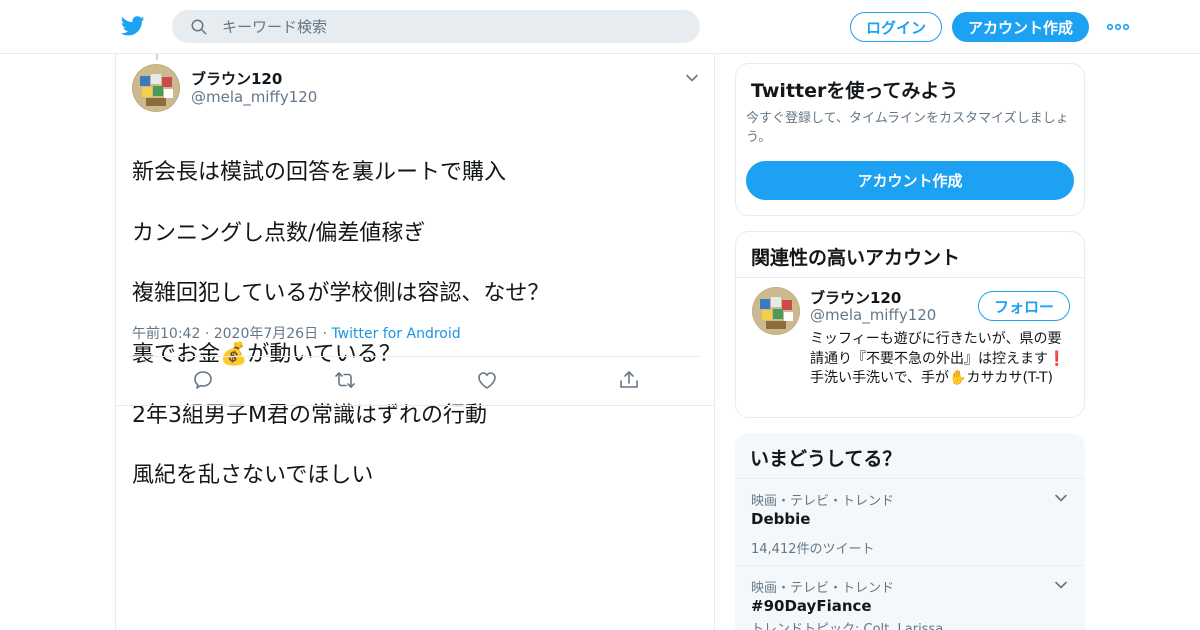  What do you see at coordinates (254, 97) in the screenshot?
I see `tweet-author-handle: @mela_miffy120` at bounding box center [254, 97].